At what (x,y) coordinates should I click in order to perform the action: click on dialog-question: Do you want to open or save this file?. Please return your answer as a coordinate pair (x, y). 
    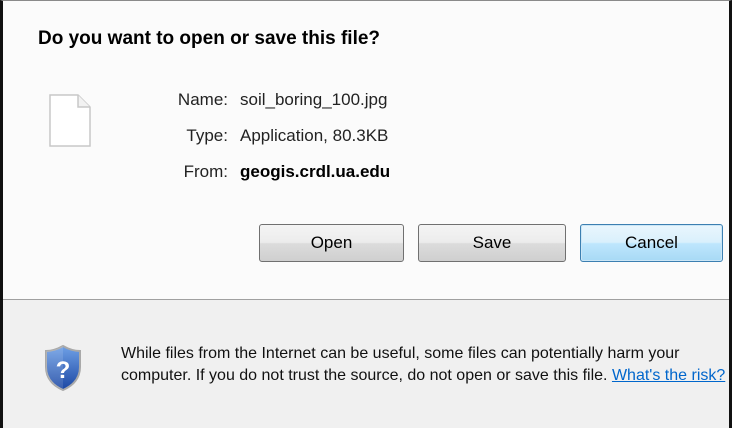
    Looking at the image, I should click on (209, 38).